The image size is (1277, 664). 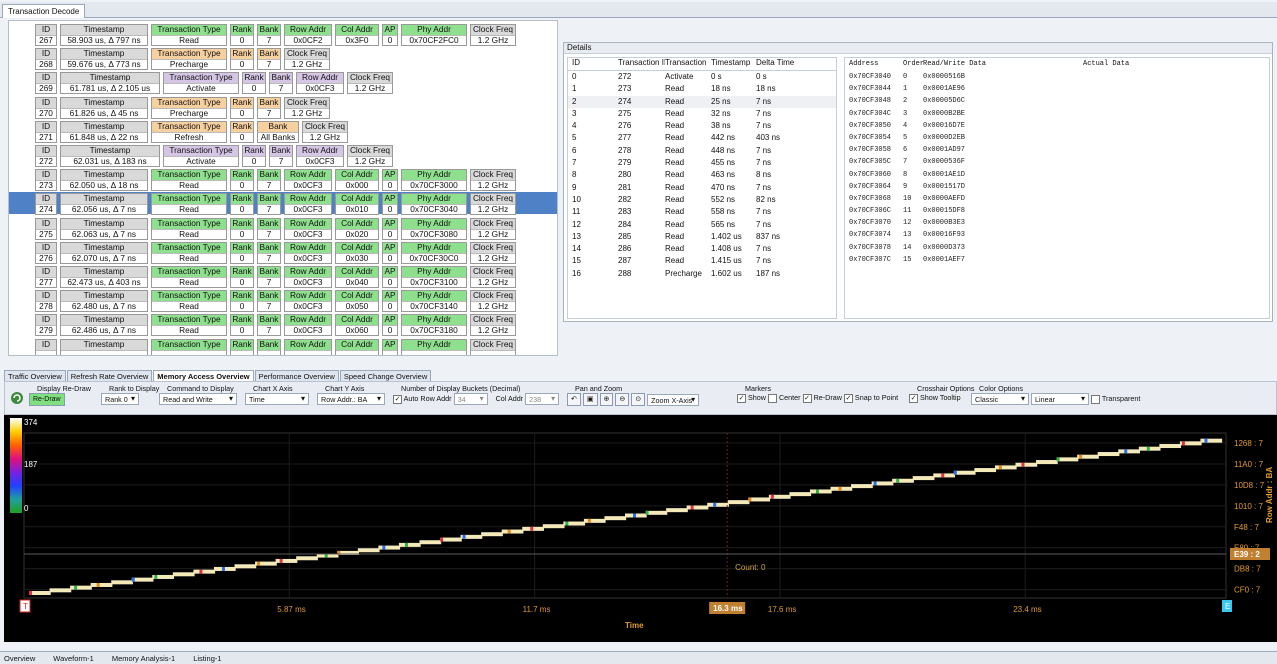 I want to click on show-tooltip-checkbox: ✓, so click(x=913, y=398).